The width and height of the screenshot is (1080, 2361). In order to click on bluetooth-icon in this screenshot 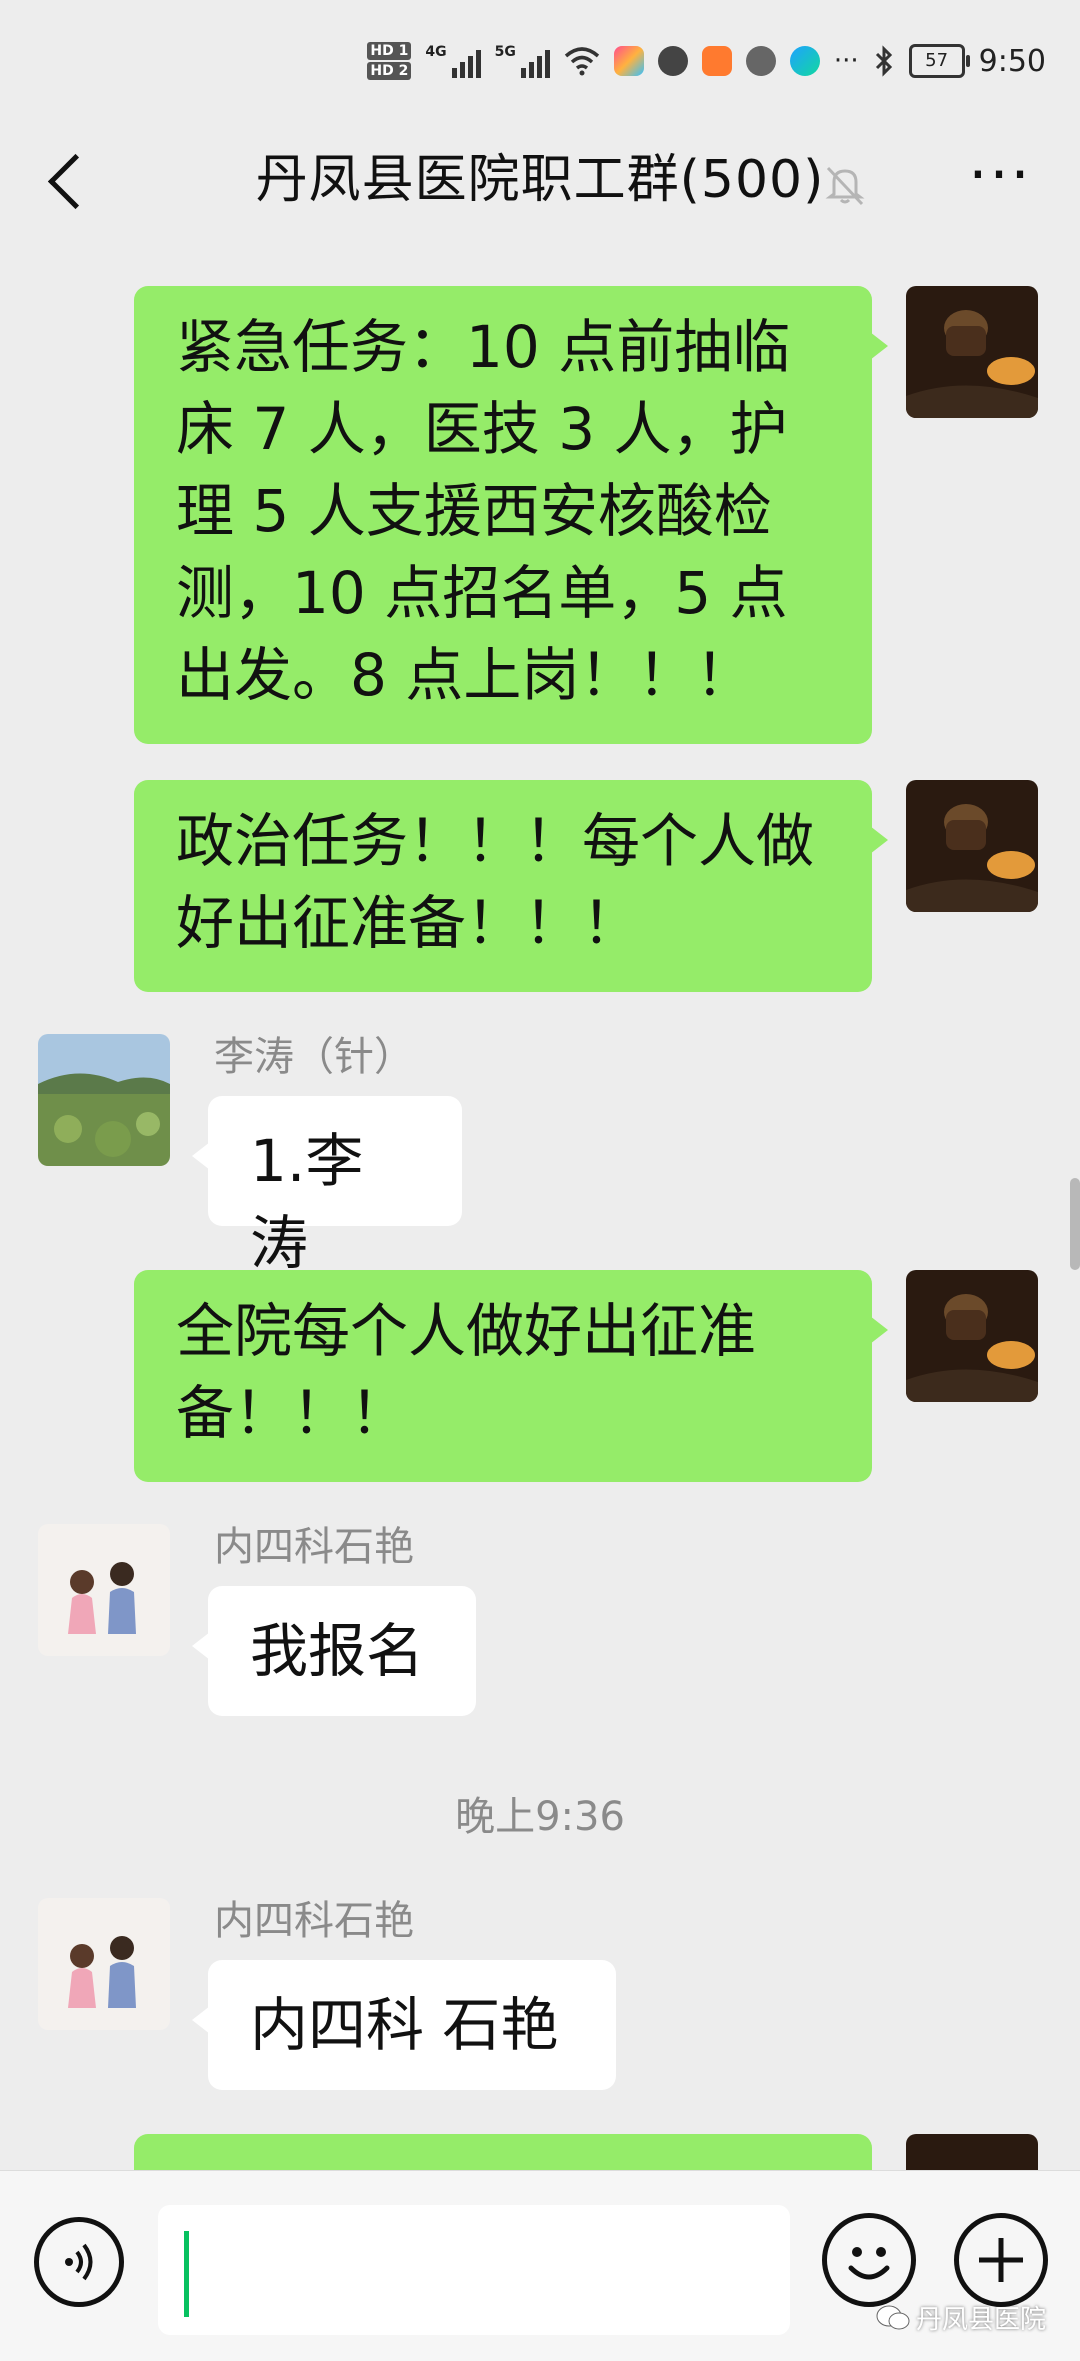, I will do `click(883, 61)`.